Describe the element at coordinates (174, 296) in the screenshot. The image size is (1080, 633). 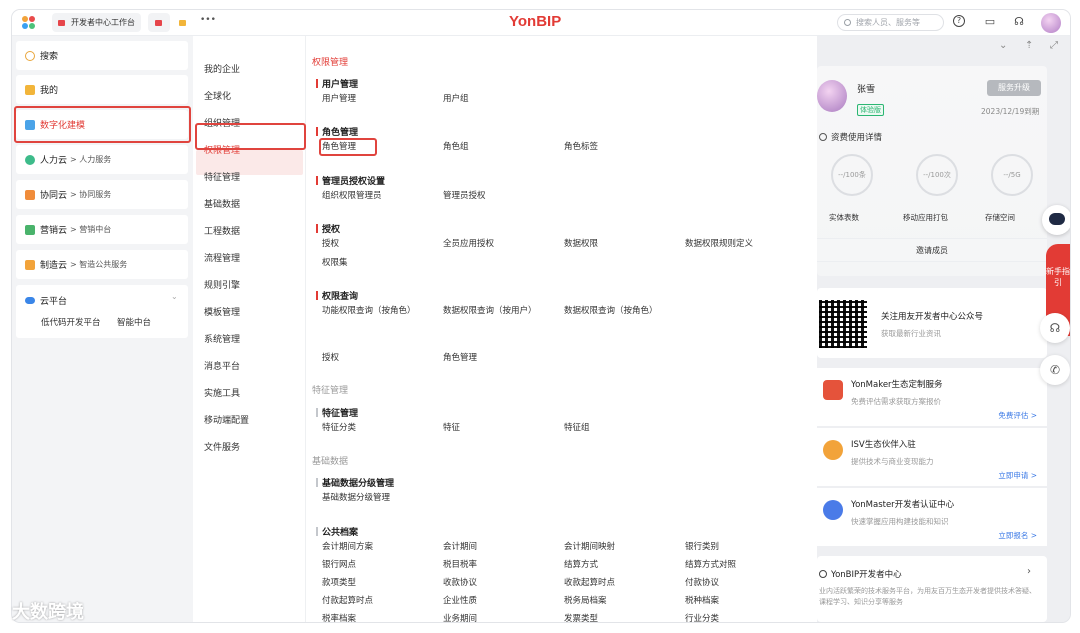
I see `chevron-down-icon: ⌄` at that location.